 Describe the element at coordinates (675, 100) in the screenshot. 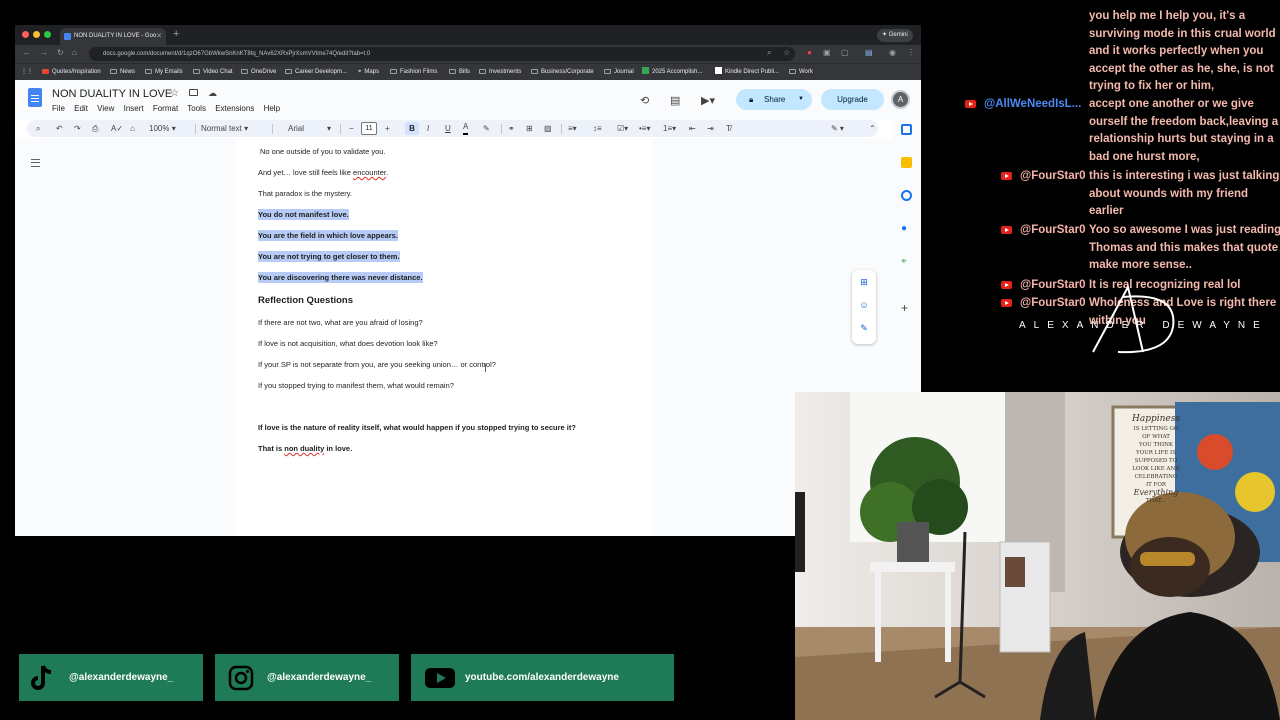

I see `comments-icon: ▤` at that location.